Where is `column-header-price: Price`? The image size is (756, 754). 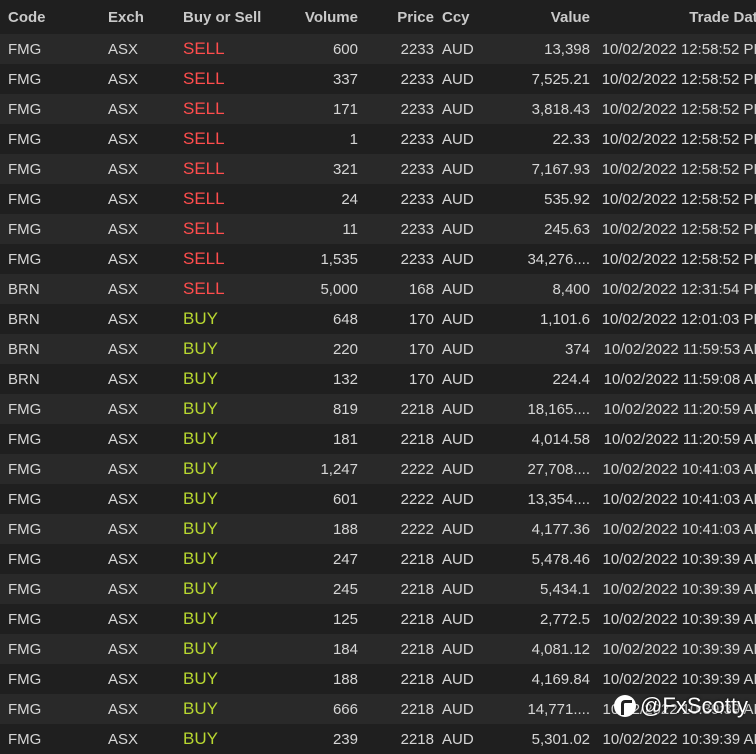 column-header-price: Price is located at coordinates (398, 17).